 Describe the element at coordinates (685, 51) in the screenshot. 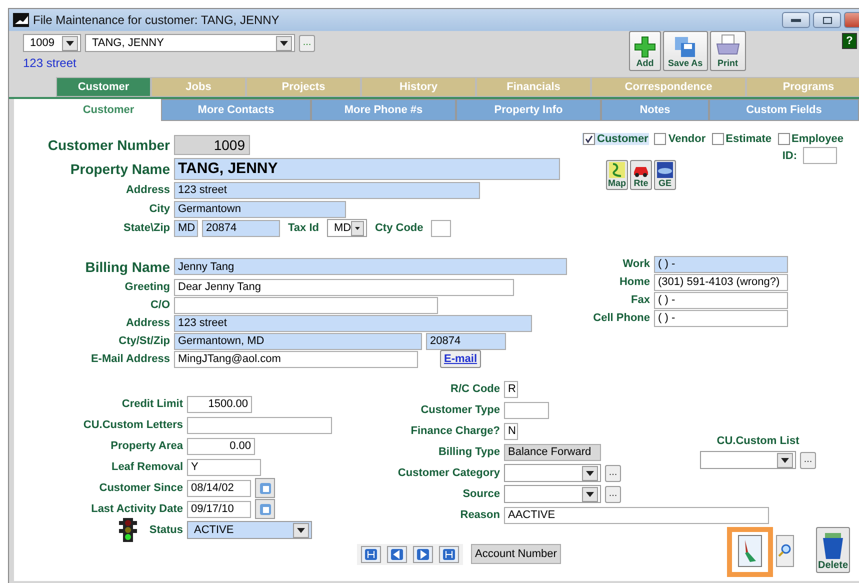

I see `toolbar-button: Save As` at that location.